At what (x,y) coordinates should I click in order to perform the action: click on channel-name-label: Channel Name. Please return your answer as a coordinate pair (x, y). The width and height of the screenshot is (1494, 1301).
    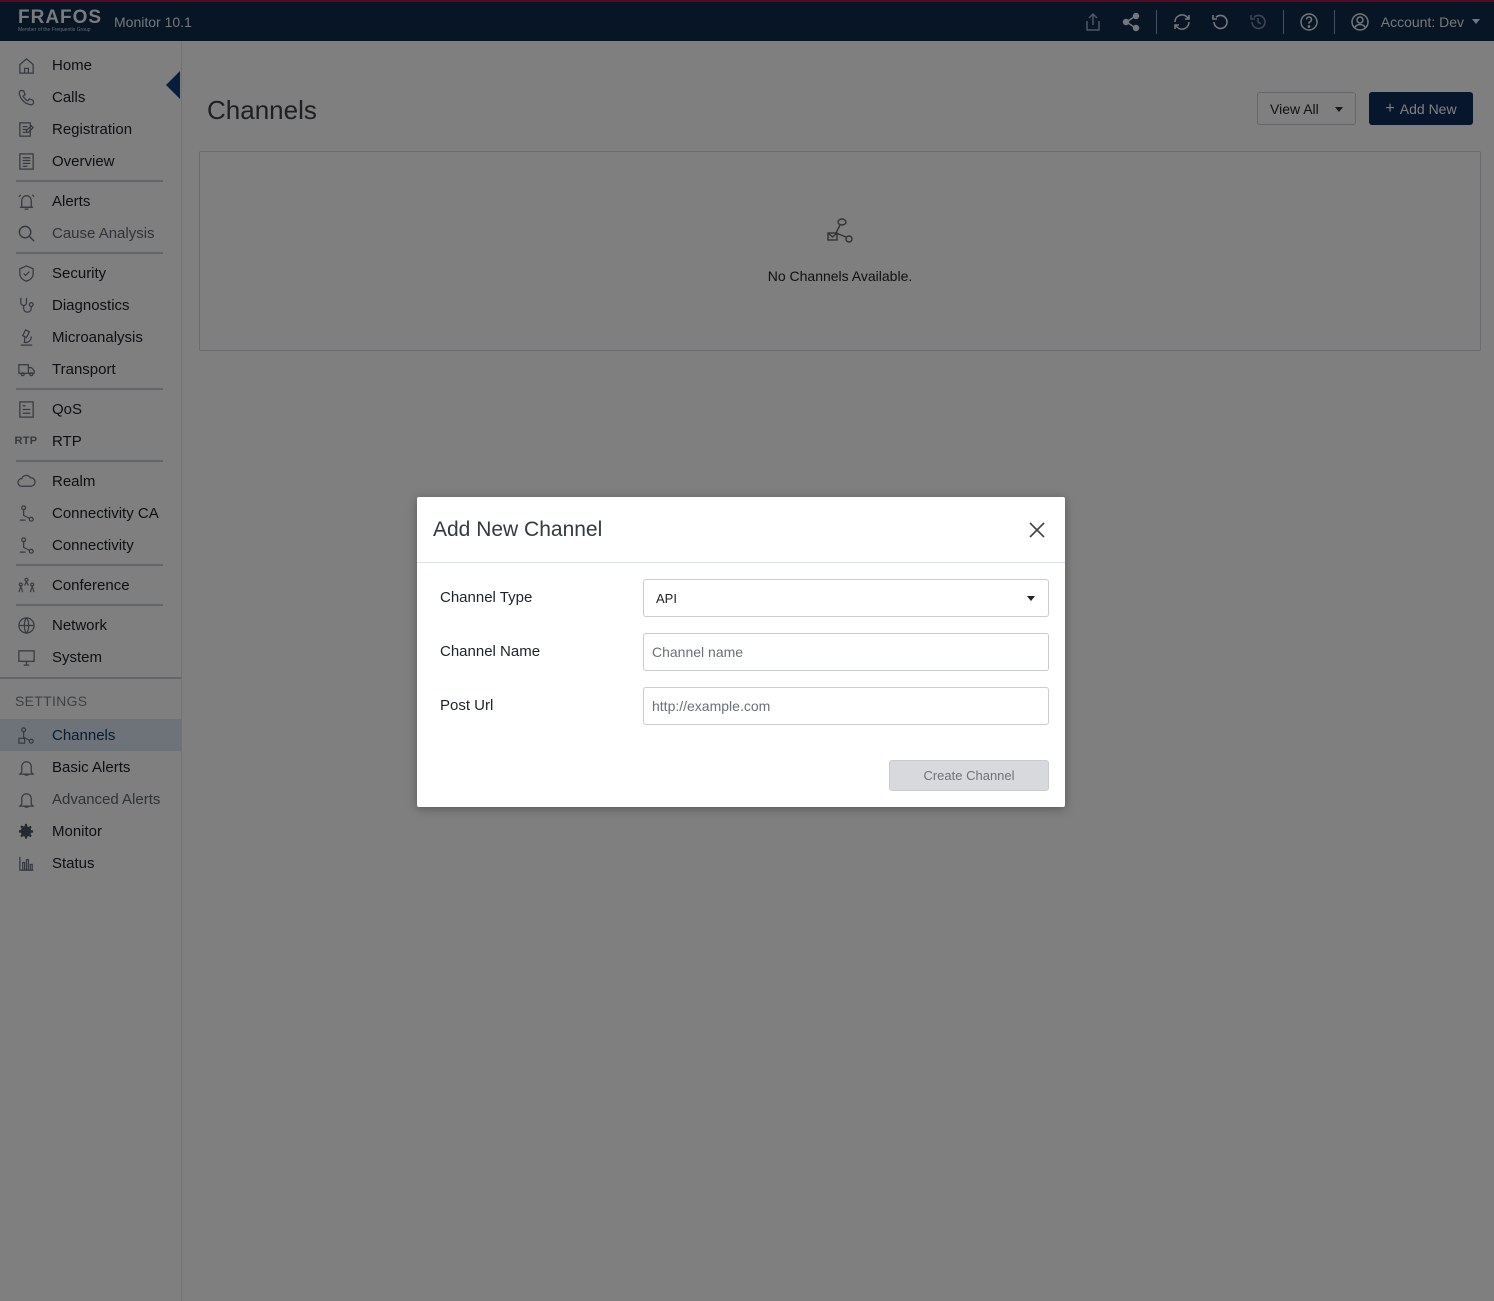
    Looking at the image, I should click on (490, 651).